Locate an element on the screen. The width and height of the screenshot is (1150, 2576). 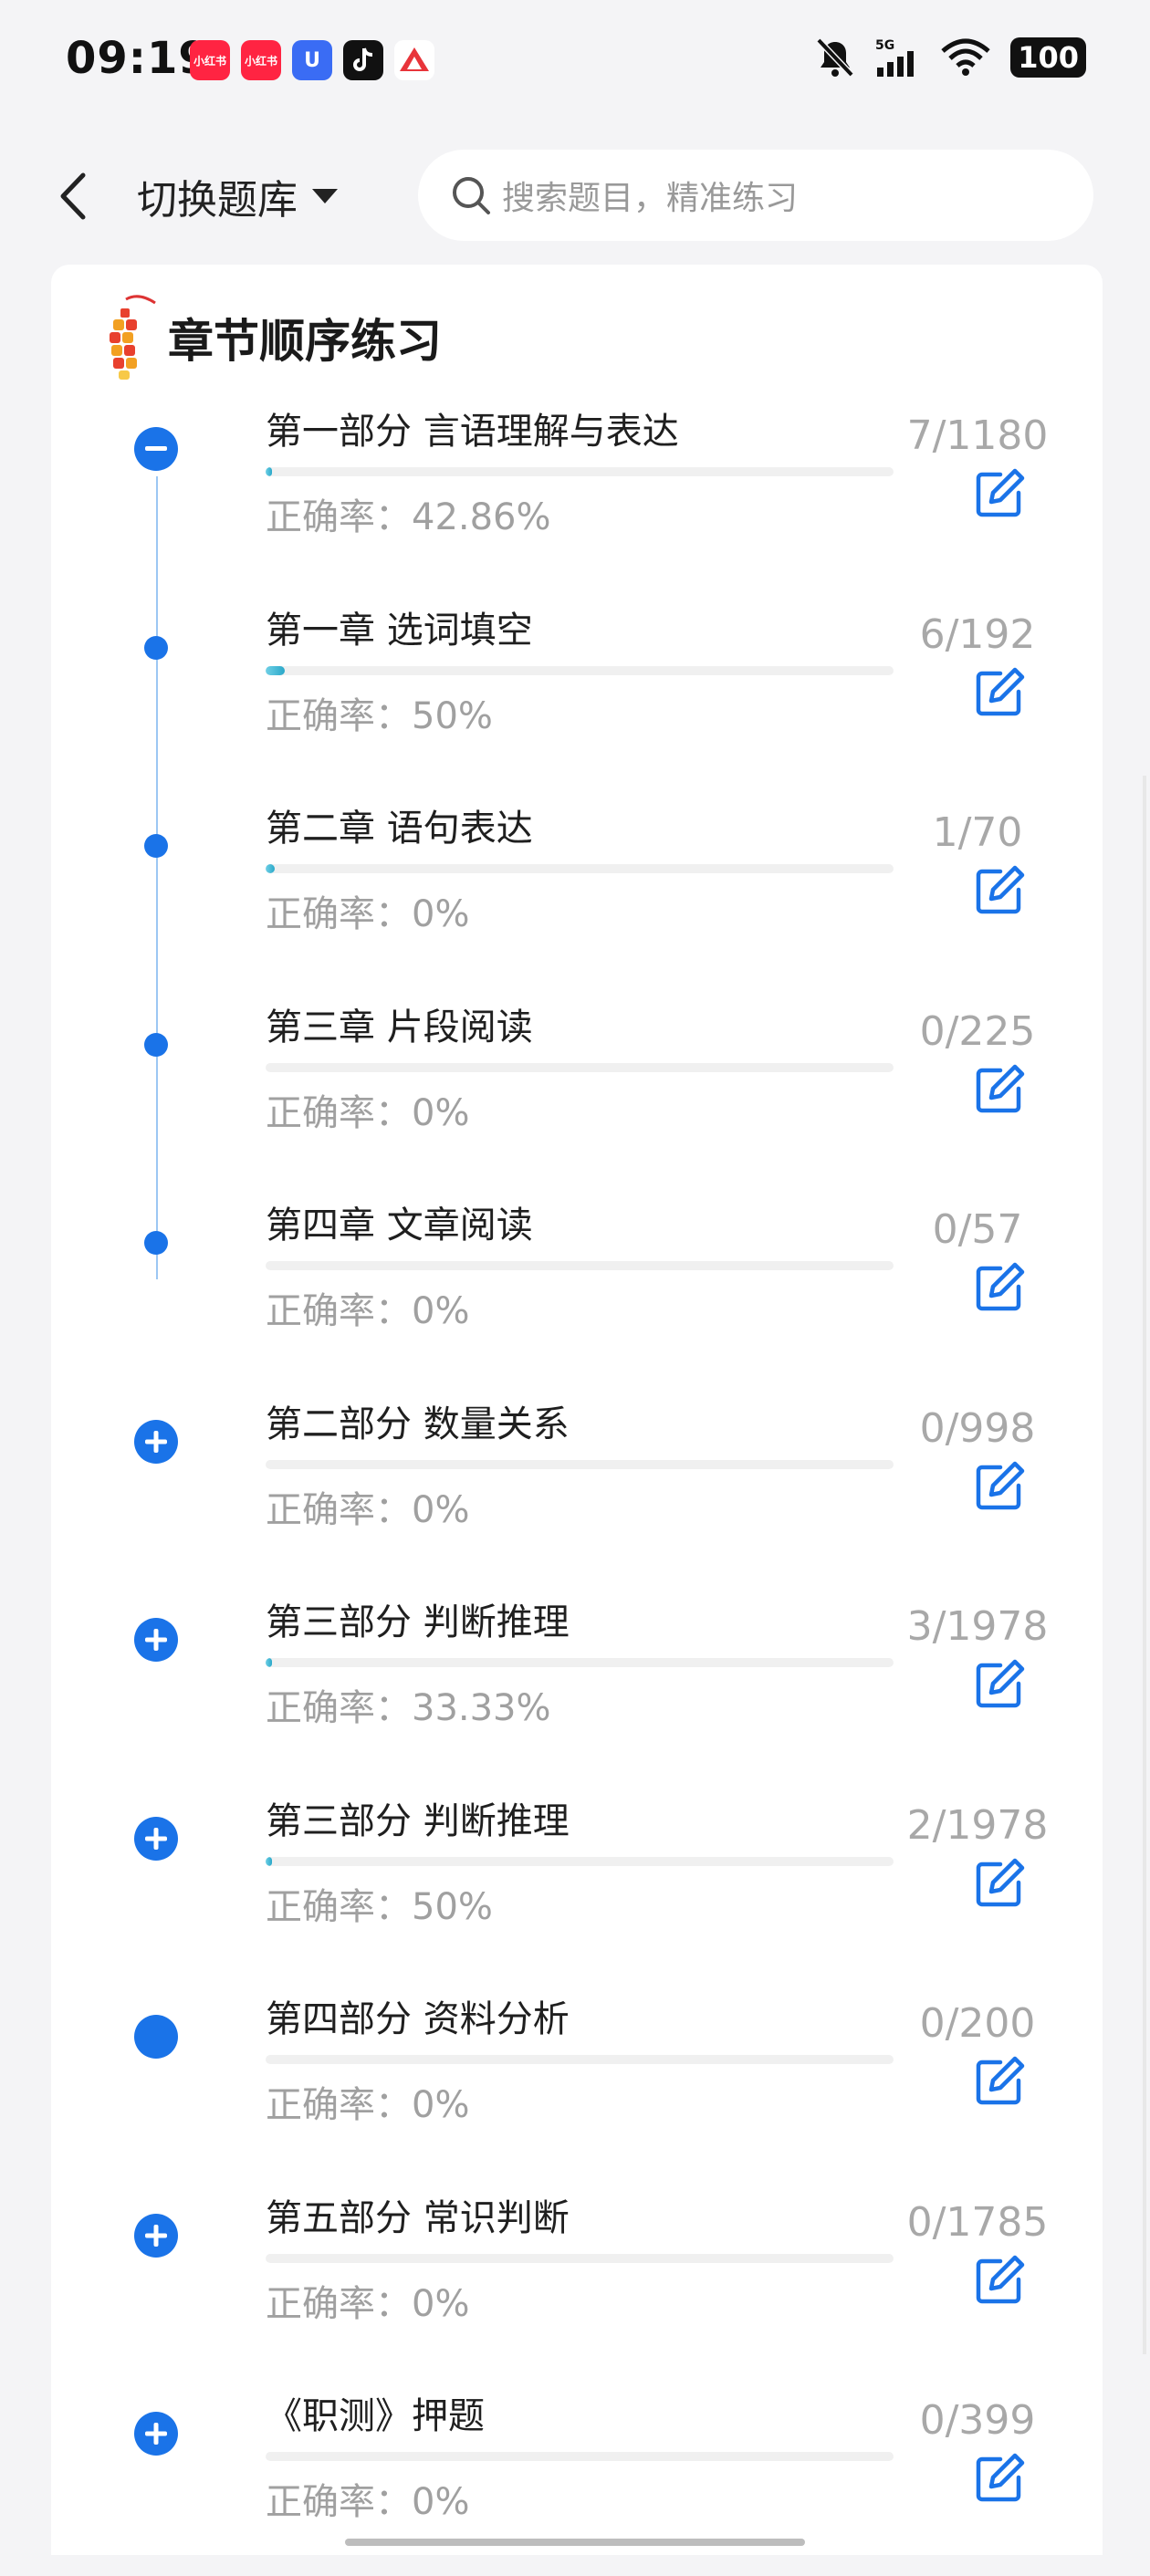
chapter-row: 第三章 片段阅读 正确率：0% 0/225 is located at coordinates (577, 1087).